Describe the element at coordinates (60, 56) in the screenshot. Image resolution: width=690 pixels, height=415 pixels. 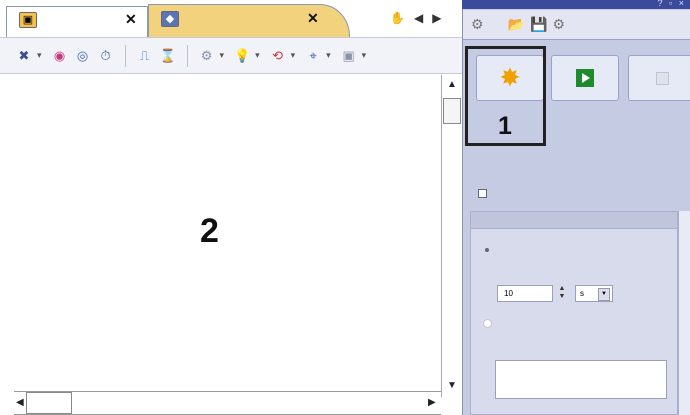
I see `globe-icon: ◉` at that location.